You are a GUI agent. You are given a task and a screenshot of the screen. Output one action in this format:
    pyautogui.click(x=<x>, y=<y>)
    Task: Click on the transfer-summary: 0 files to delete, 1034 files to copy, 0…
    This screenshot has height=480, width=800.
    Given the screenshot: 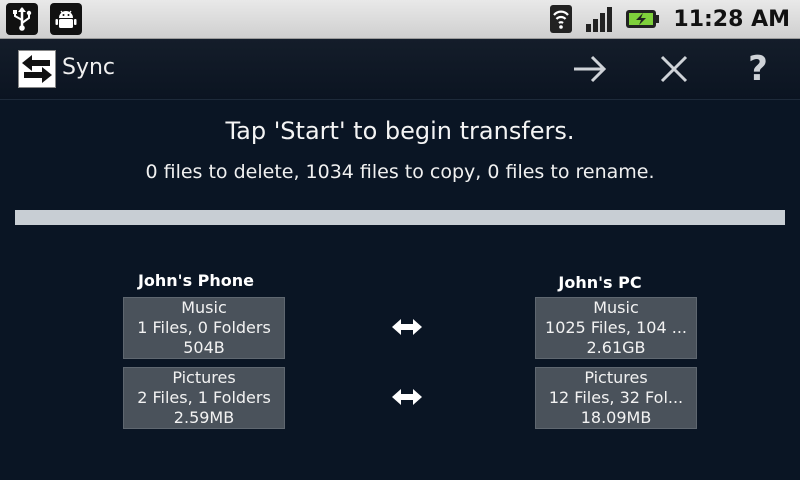 What is the action you would take?
    pyautogui.click(x=400, y=172)
    